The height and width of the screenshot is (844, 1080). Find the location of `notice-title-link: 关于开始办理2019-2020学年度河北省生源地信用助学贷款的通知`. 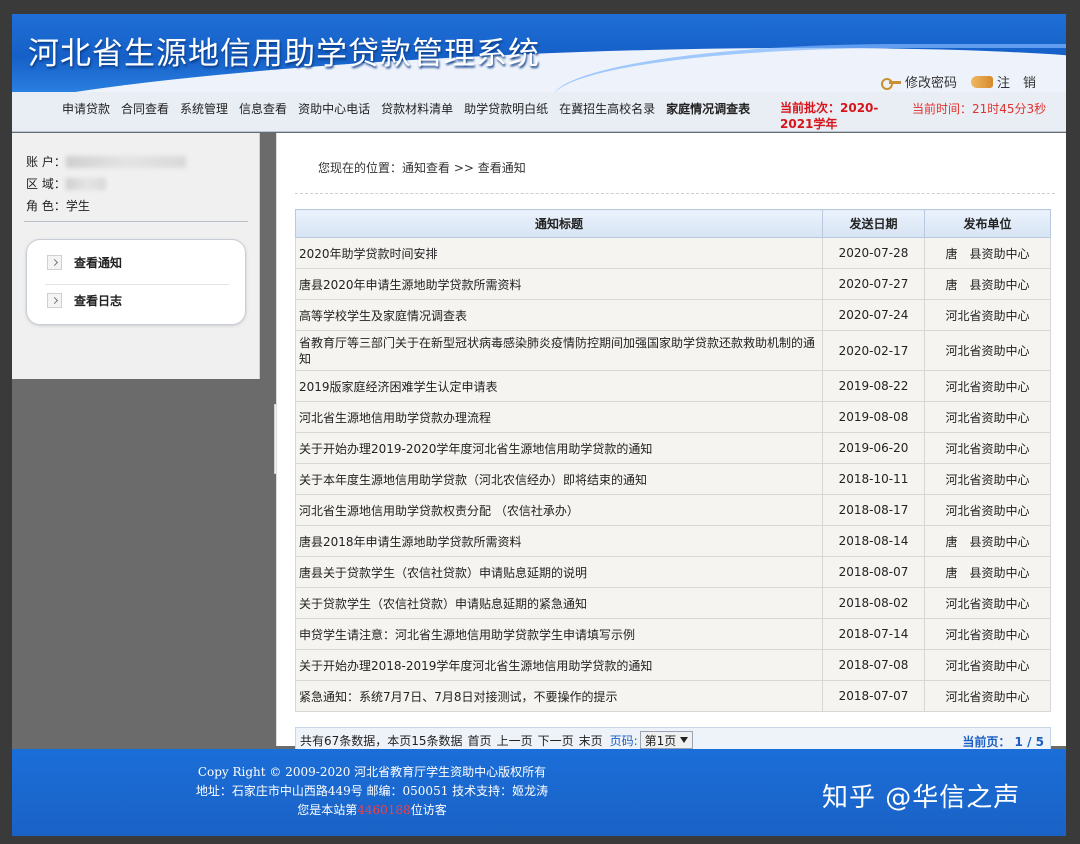

notice-title-link: 关于开始办理2019-2020学年度河北省生源地信用助学贷款的通知 is located at coordinates (475, 449).